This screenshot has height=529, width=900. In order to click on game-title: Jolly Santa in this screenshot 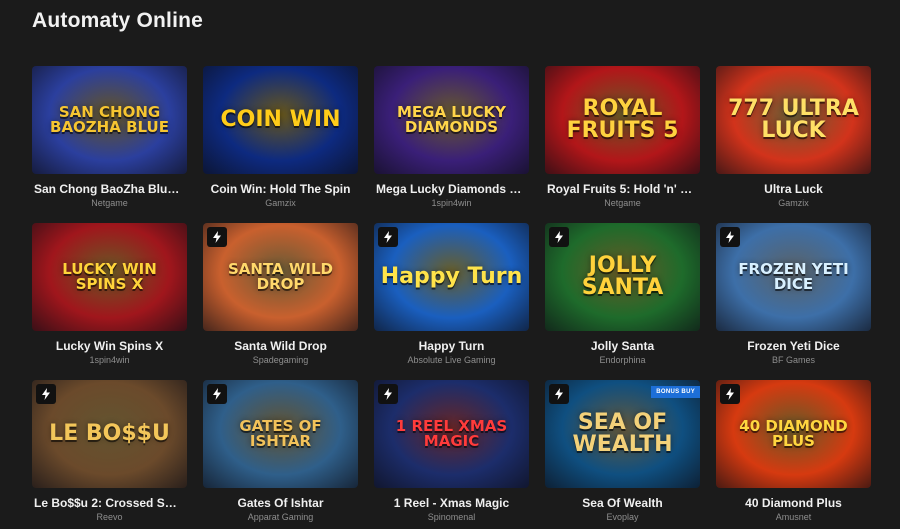, I will do `click(622, 346)`.